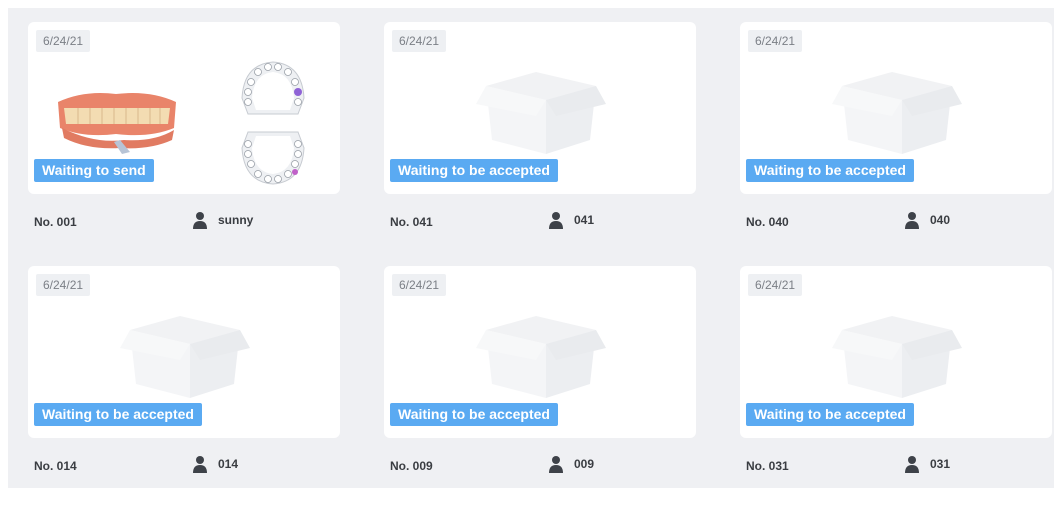 The image size is (1058, 510). What do you see at coordinates (896, 222) in the screenshot?
I see `order-footer: No. 040 040` at bounding box center [896, 222].